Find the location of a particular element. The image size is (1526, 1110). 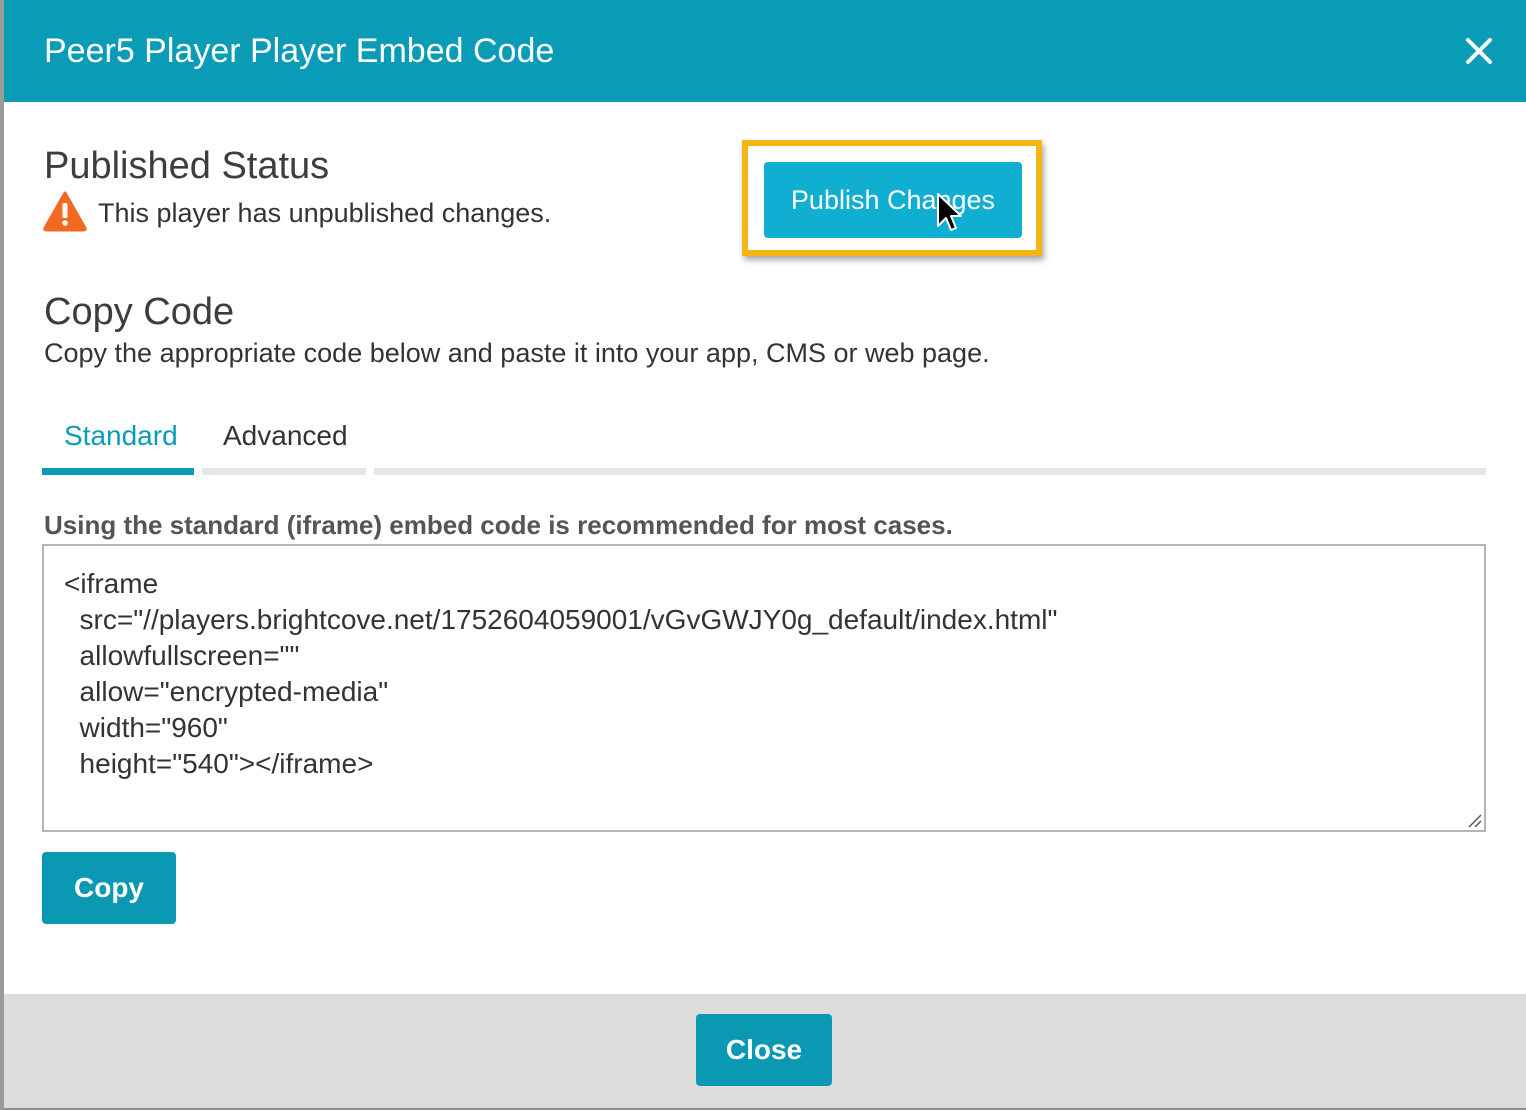

dialog-title: Peer5 Player Player Embed Code is located at coordinates (299, 51).